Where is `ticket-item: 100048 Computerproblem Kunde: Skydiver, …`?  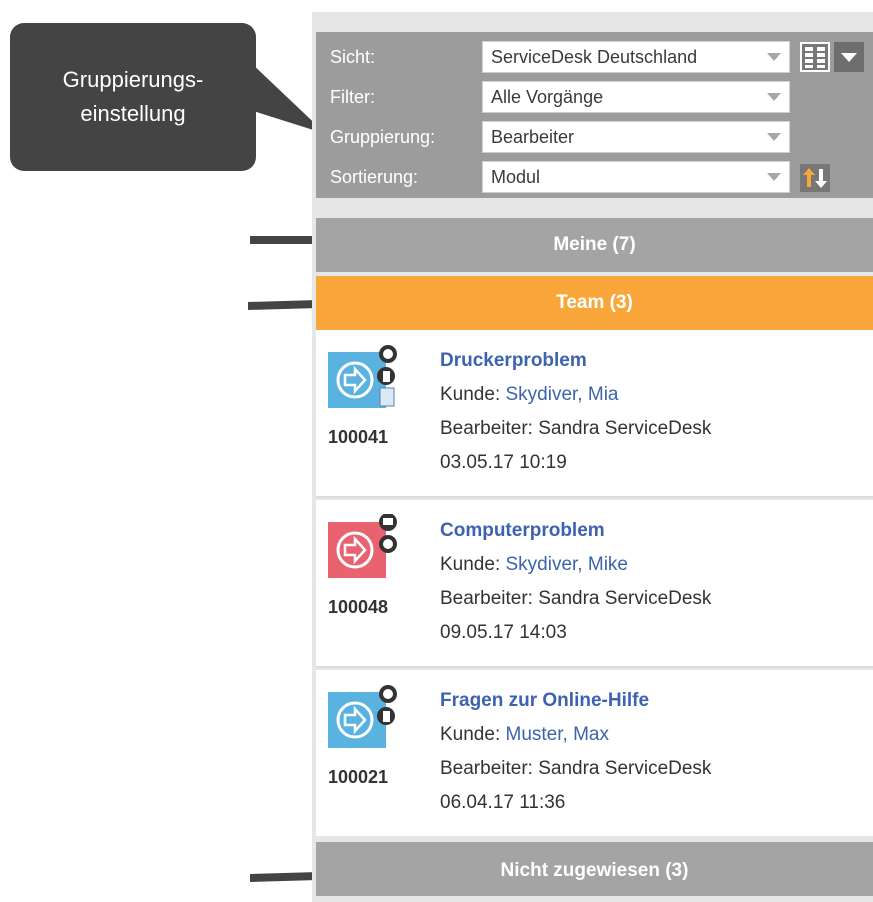 ticket-item: 100048 Computerproblem Kunde: Skydiver, … is located at coordinates (594, 583).